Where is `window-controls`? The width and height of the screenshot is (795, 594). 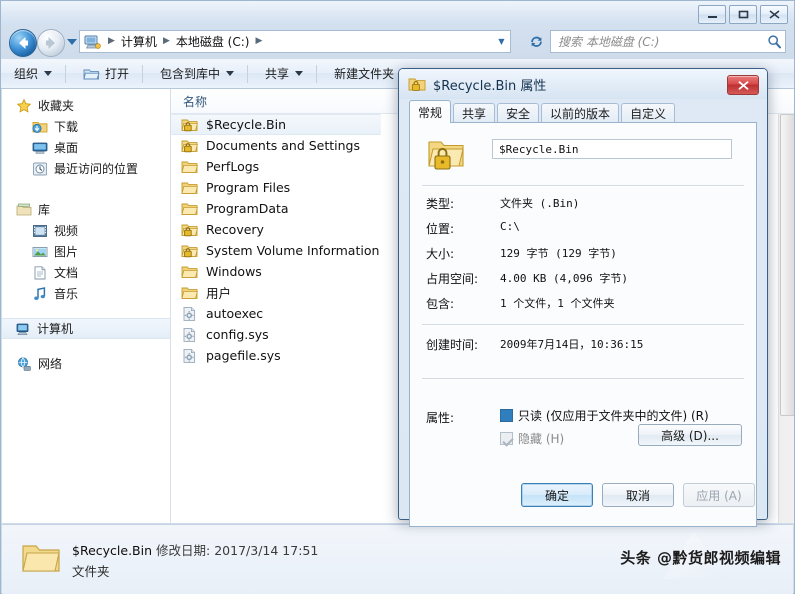
window-controls is located at coordinates (743, 14).